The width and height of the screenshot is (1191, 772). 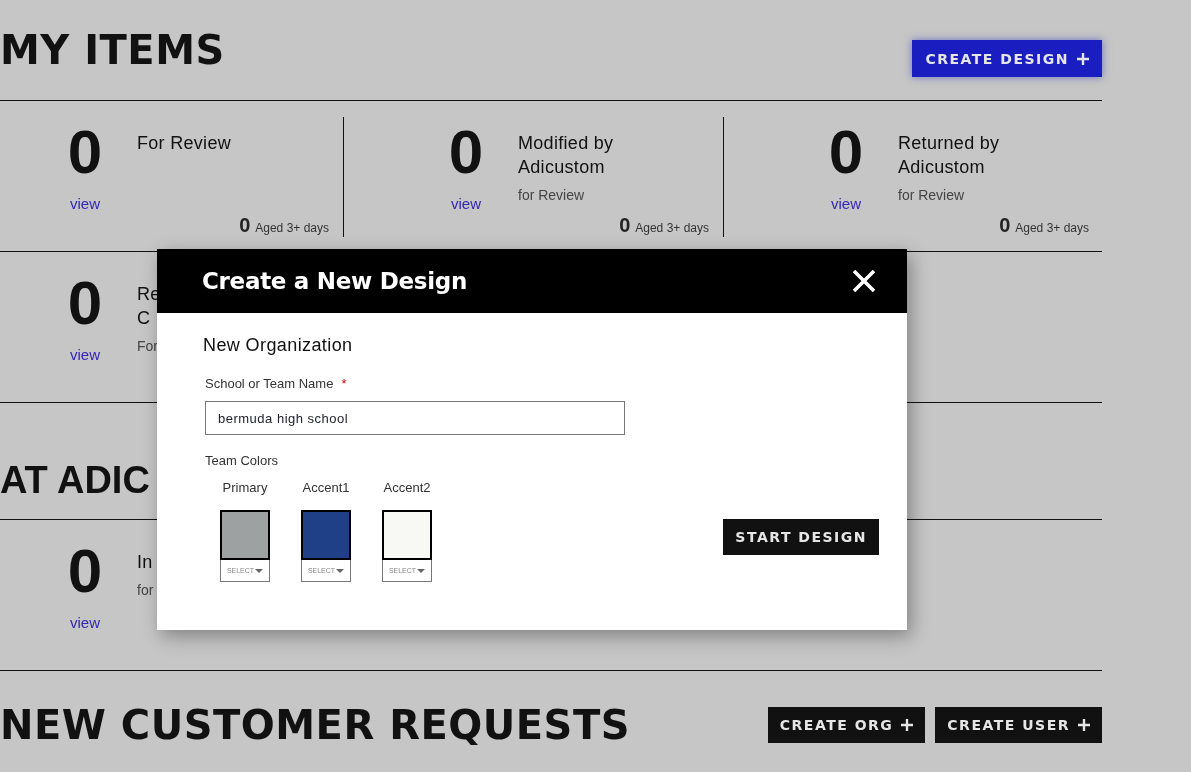 I want to click on create-user-button: CREATE USER, so click(x=1018, y=725).